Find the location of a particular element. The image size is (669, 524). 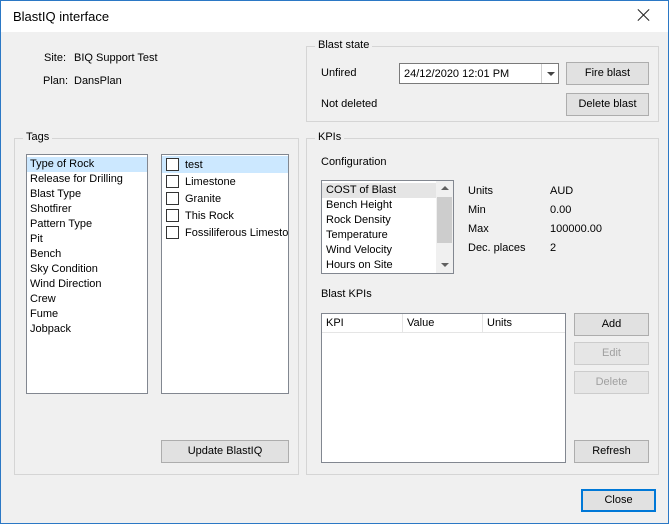

blast-state-value: Unfired is located at coordinates (339, 73).